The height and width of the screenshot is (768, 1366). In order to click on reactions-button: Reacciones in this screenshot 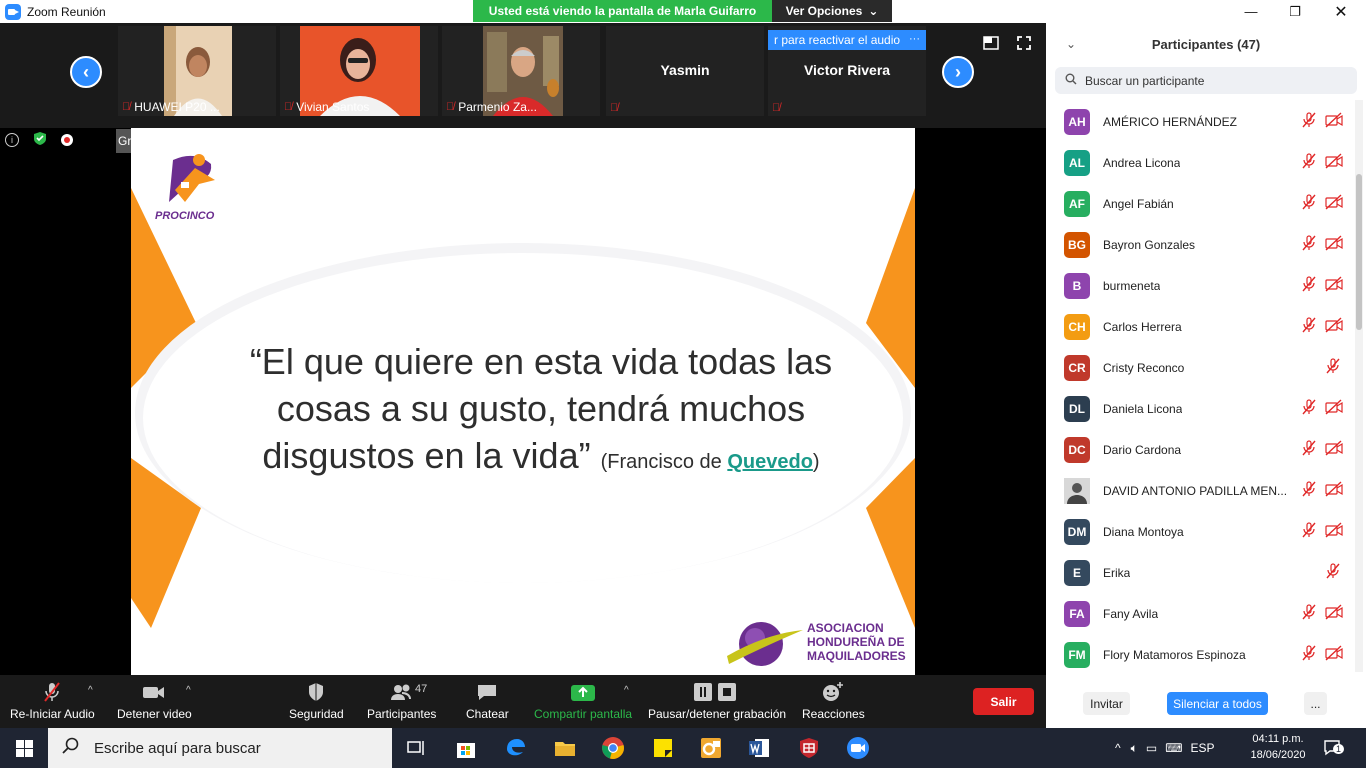, I will do `click(833, 701)`.